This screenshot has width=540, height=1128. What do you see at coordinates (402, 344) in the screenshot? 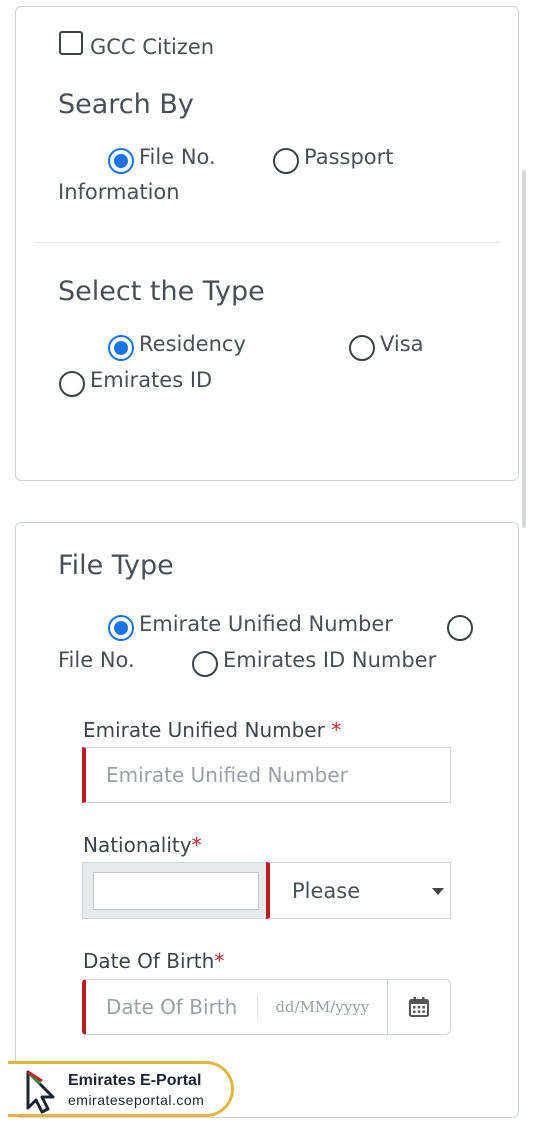
I see `visa-label: Visa` at bounding box center [402, 344].